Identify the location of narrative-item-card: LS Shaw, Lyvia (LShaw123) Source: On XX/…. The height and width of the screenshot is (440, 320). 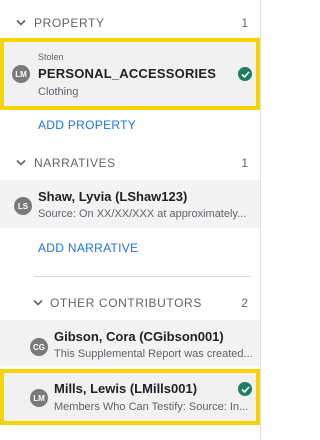
(130, 204).